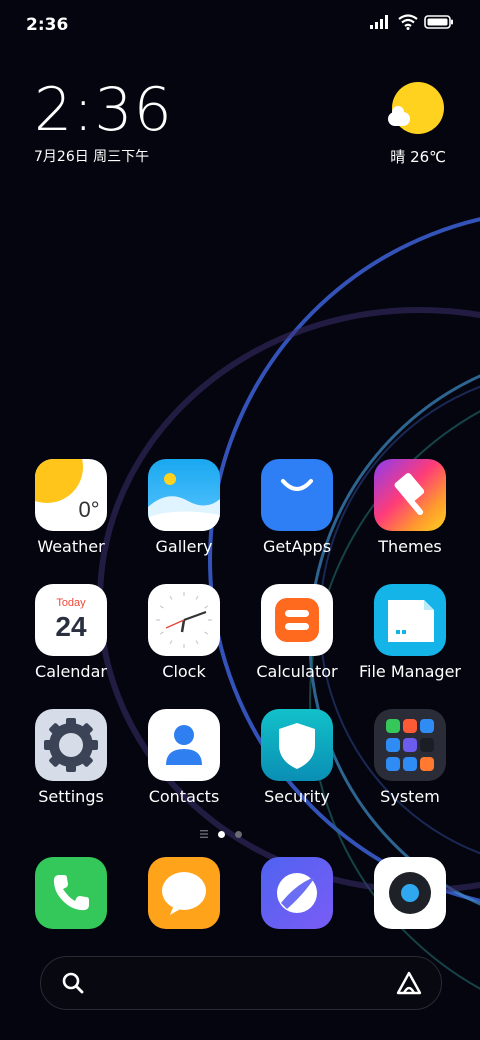 Image resolution: width=480 pixels, height=1040 pixels. What do you see at coordinates (47, 25) in the screenshot?
I see `status-time: 2:36` at bounding box center [47, 25].